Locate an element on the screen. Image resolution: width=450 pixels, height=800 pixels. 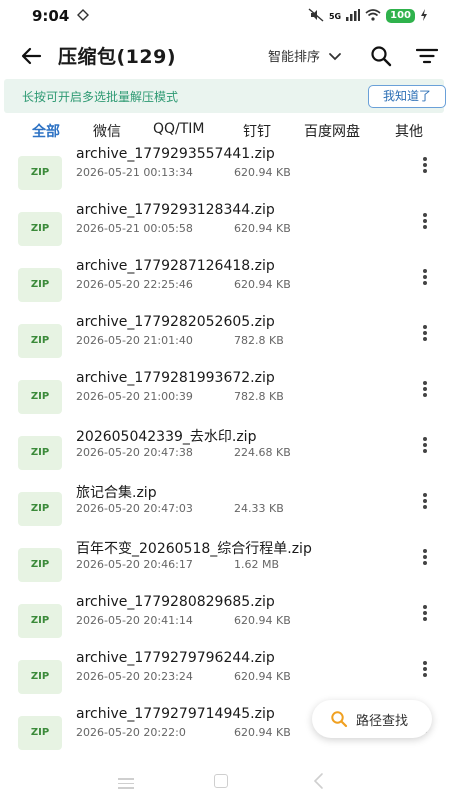
system-back-button is located at coordinates (319, 781).